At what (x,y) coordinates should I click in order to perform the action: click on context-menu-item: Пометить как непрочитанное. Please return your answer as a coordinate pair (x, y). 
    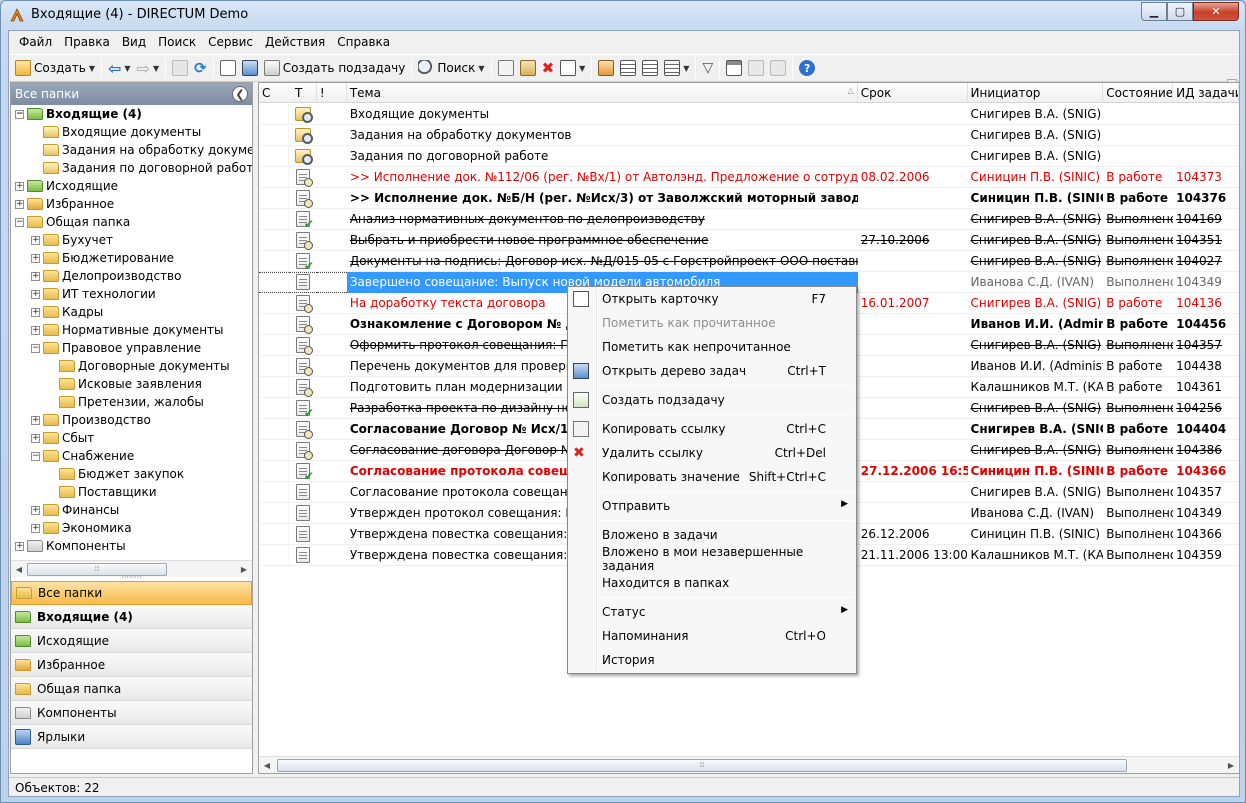
    Looking at the image, I should click on (712, 347).